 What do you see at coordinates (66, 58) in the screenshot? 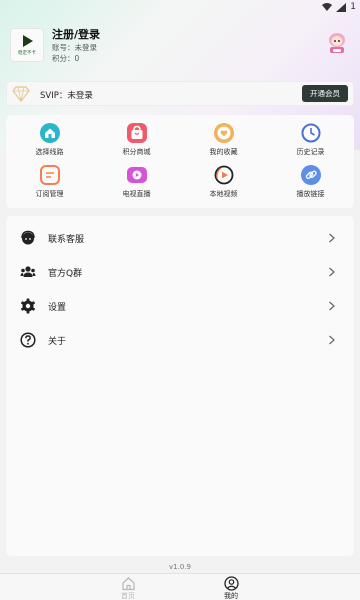
I see `points-count: 积分：0` at bounding box center [66, 58].